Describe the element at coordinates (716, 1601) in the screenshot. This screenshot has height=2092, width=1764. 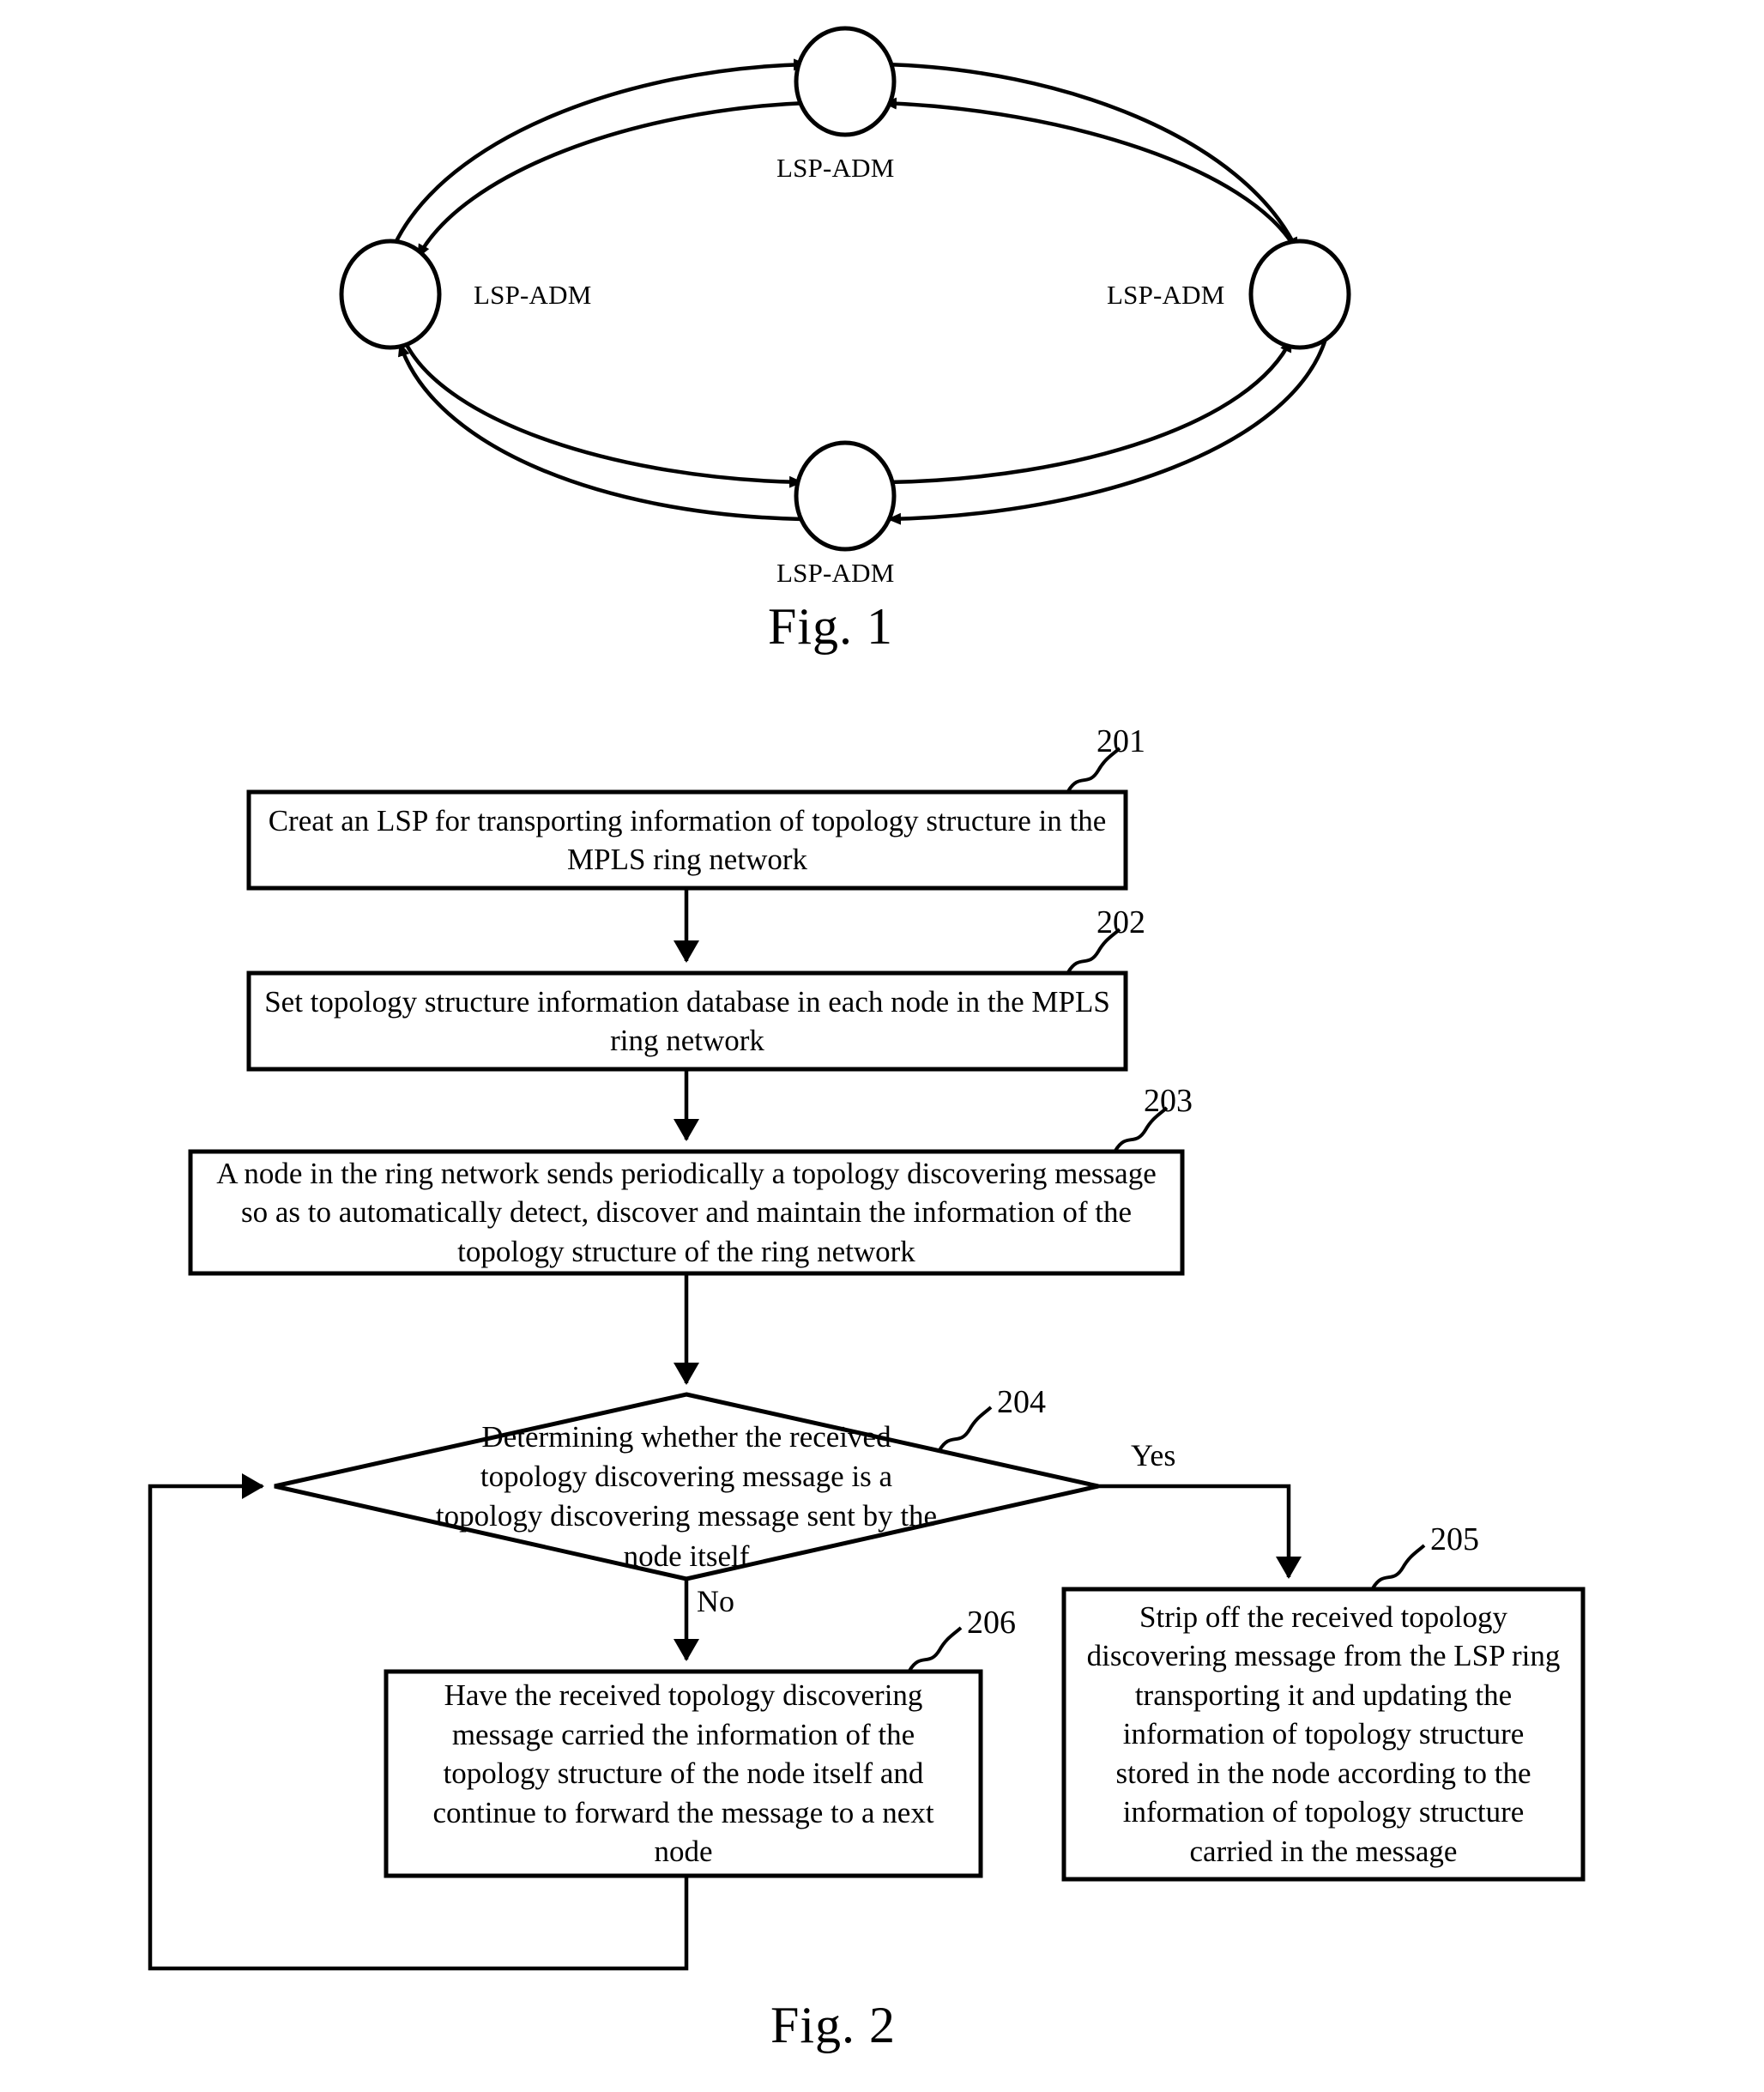
I see `branch-label-no: No` at that location.